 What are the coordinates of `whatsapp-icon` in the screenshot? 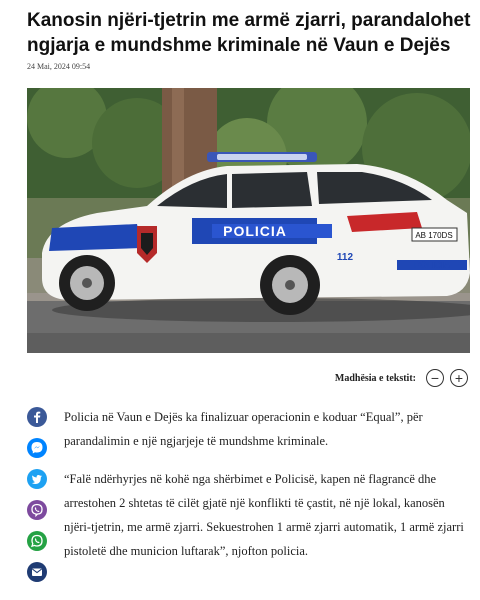 It's located at (37, 541).